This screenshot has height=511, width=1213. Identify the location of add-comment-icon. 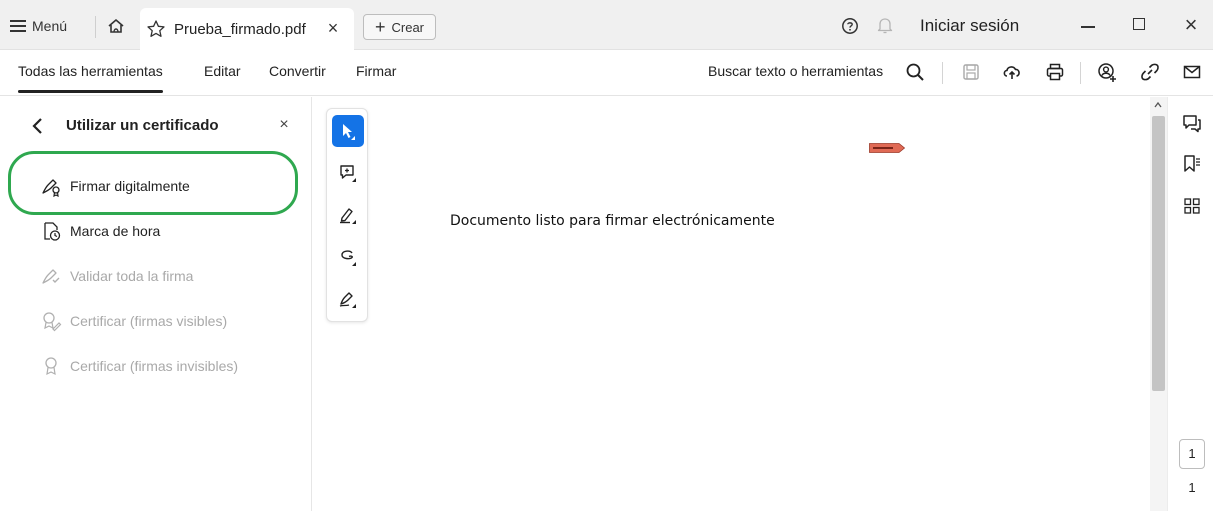
(348, 173).